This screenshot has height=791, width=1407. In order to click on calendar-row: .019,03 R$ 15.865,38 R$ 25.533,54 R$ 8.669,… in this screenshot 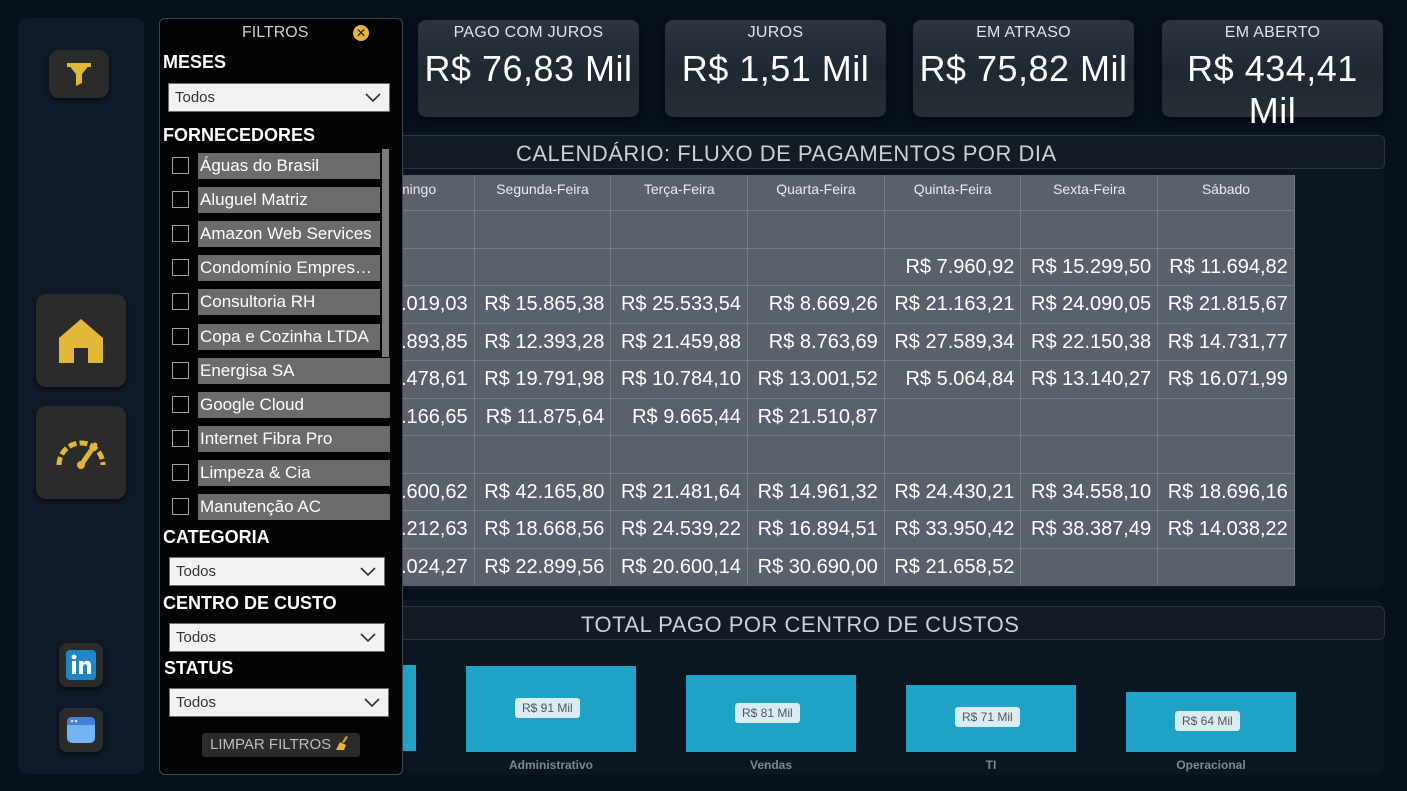, I will do `click(816, 304)`.